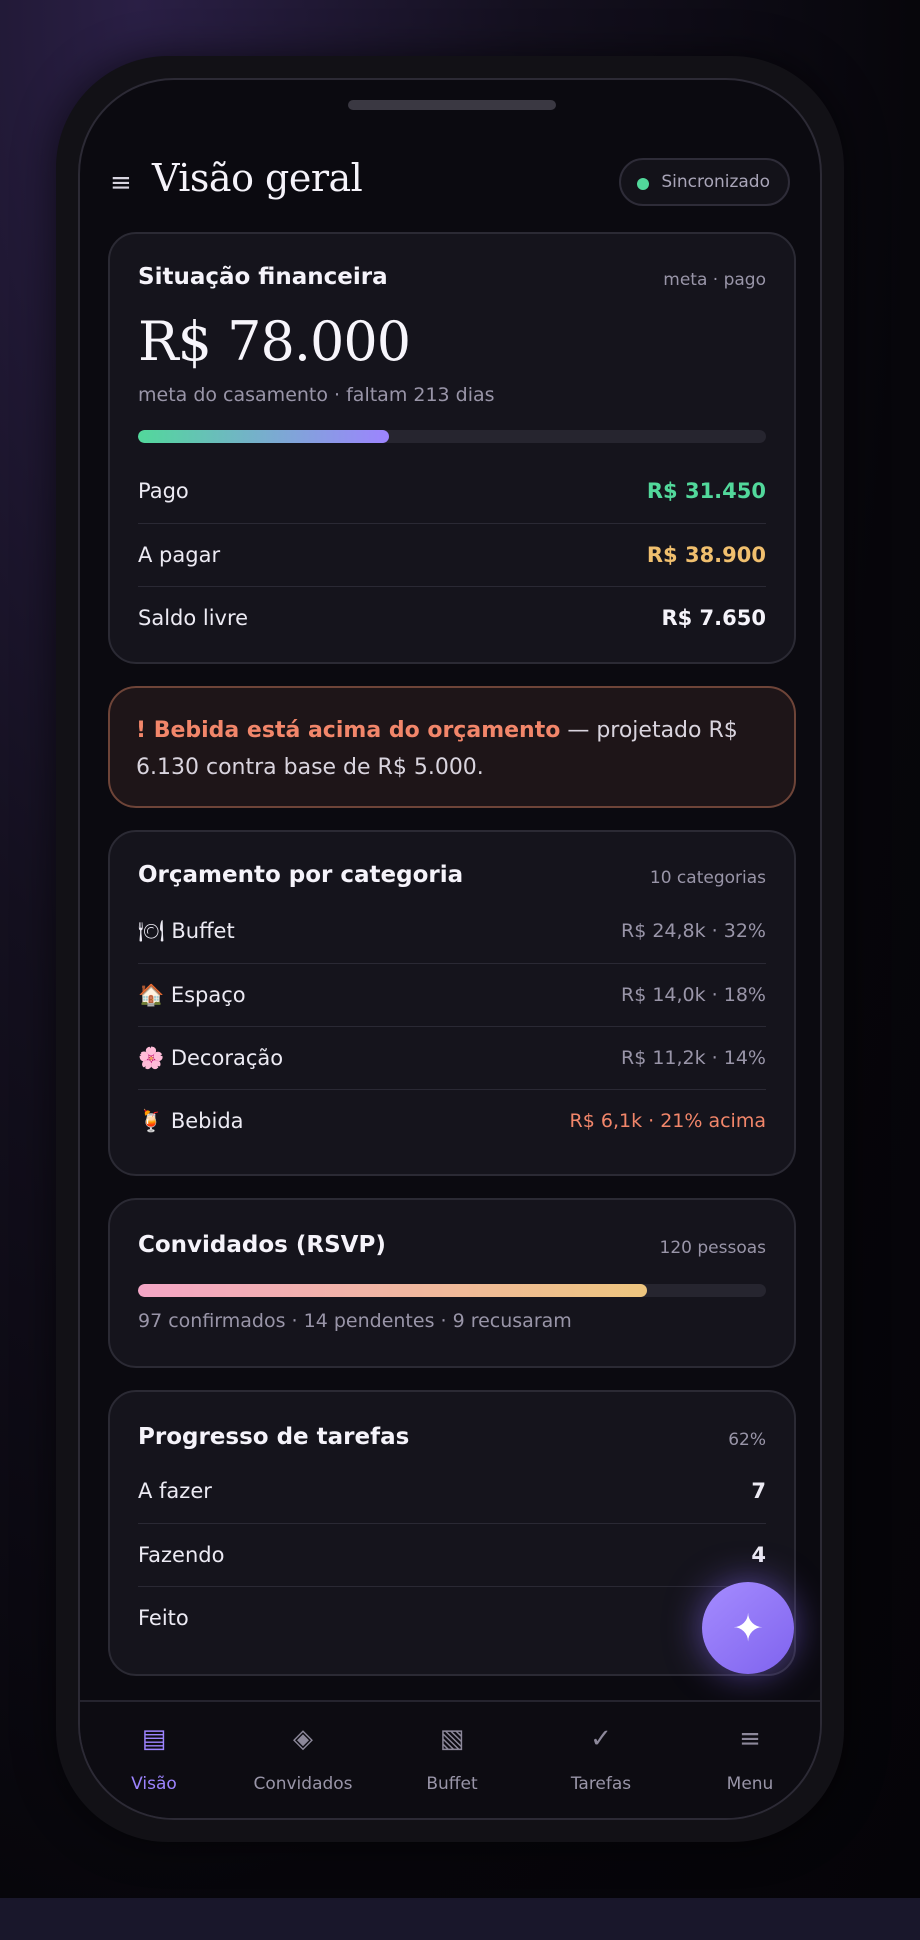 This screenshot has height=1940, width=920. What do you see at coordinates (707, 878) in the screenshot?
I see `budget-category-meta: 10 categorias` at bounding box center [707, 878].